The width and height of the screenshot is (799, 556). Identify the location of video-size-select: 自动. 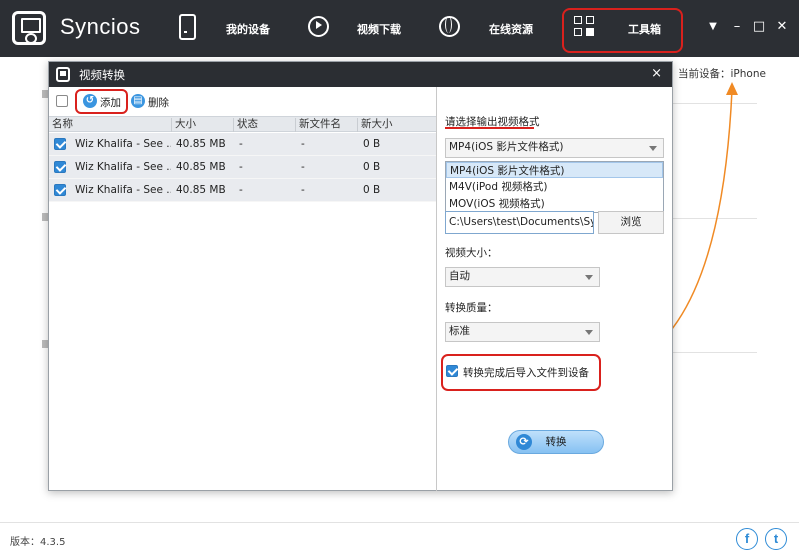
(522, 277).